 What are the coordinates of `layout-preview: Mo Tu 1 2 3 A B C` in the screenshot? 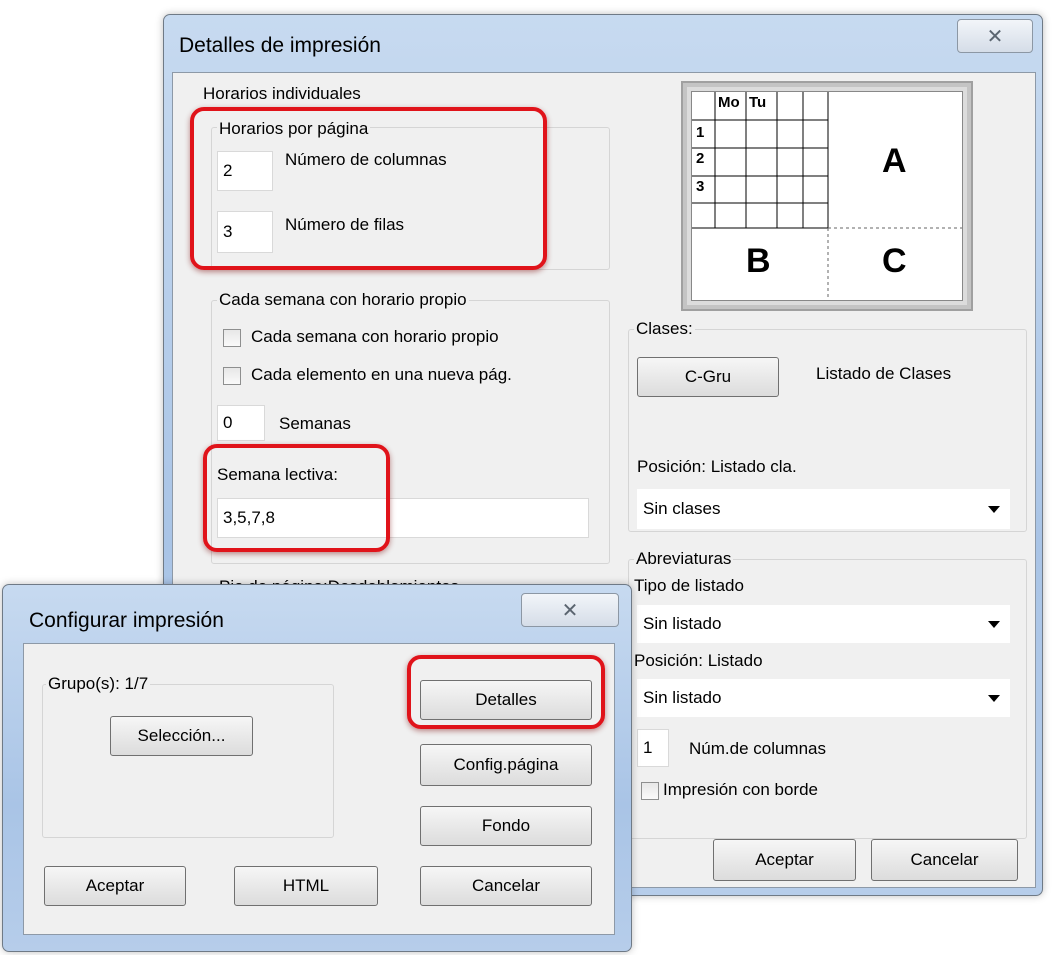 It's located at (827, 196).